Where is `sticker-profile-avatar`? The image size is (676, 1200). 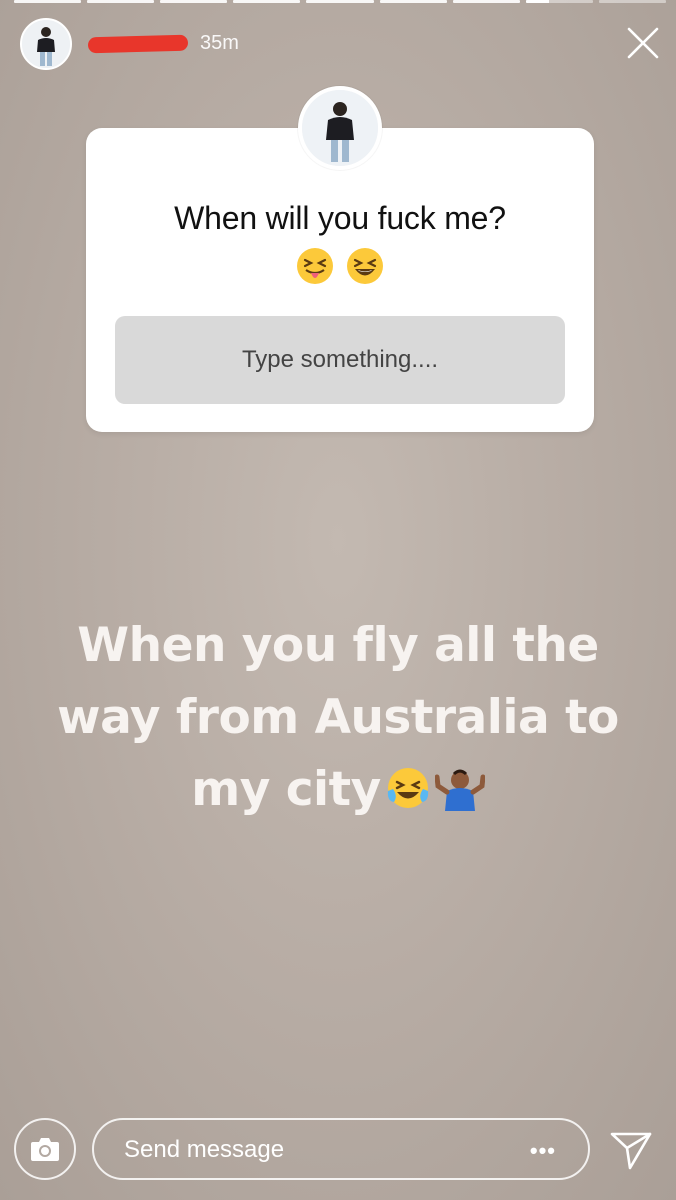 sticker-profile-avatar is located at coordinates (340, 128).